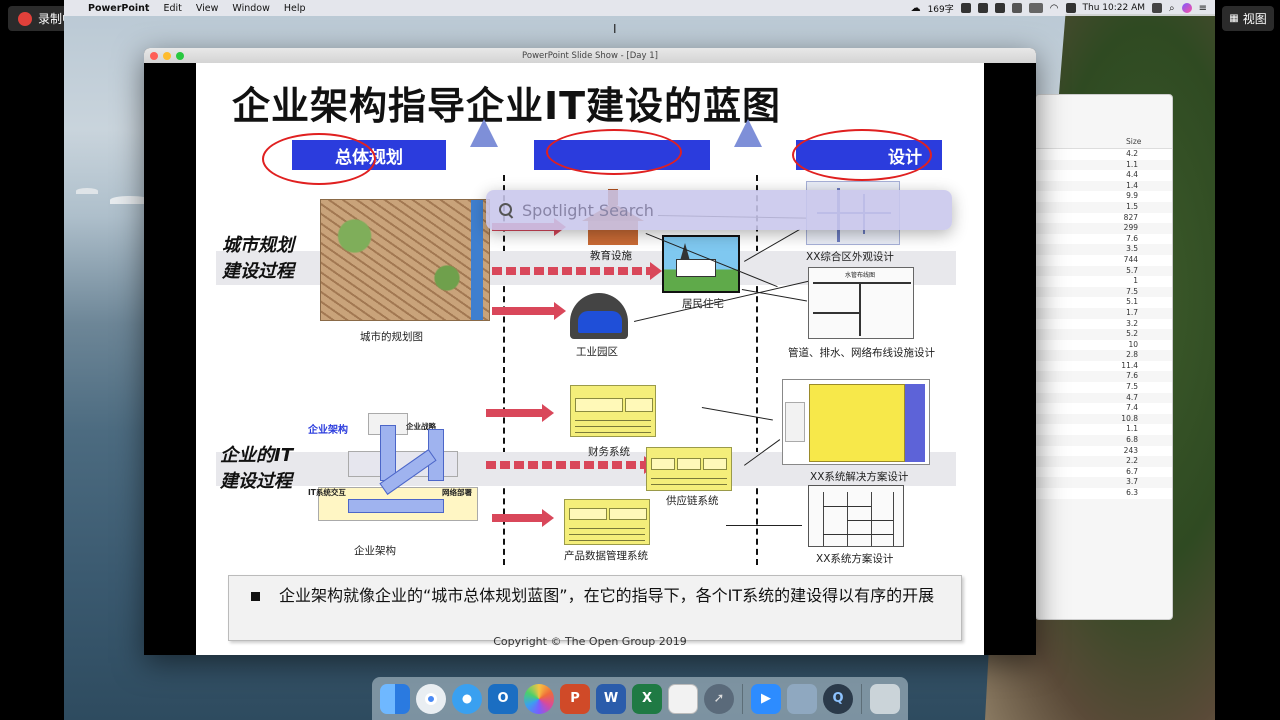 Image resolution: width=1280 pixels, height=720 pixels. Describe the element at coordinates (1104, 440) in the screenshot. I see `finder-size-cell: 6.8` at that location.